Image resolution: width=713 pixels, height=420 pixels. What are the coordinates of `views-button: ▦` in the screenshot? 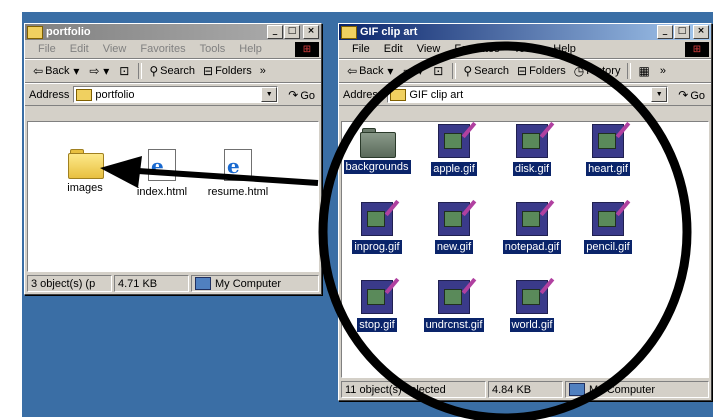 It's located at (644, 71).